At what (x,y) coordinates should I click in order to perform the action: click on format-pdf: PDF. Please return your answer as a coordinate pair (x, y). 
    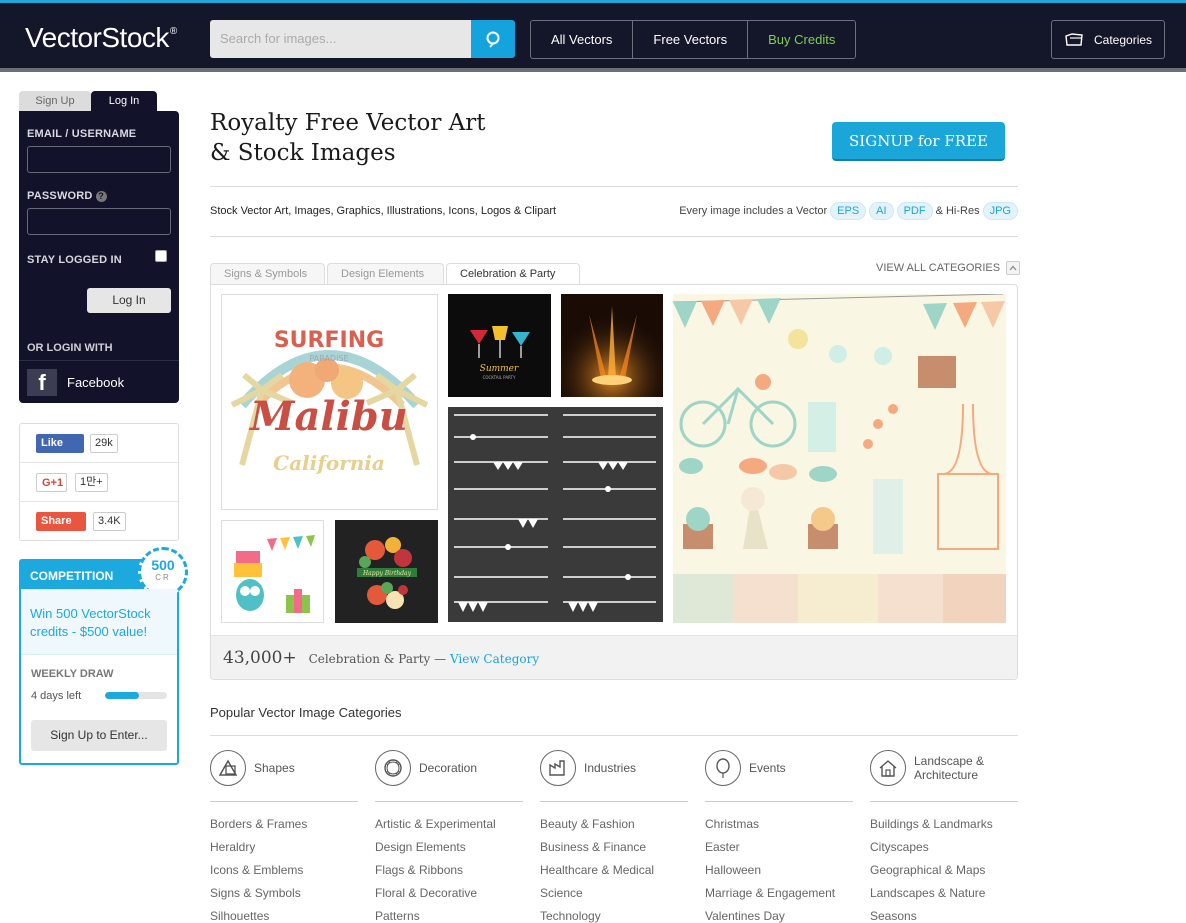
    Looking at the image, I should click on (914, 211).